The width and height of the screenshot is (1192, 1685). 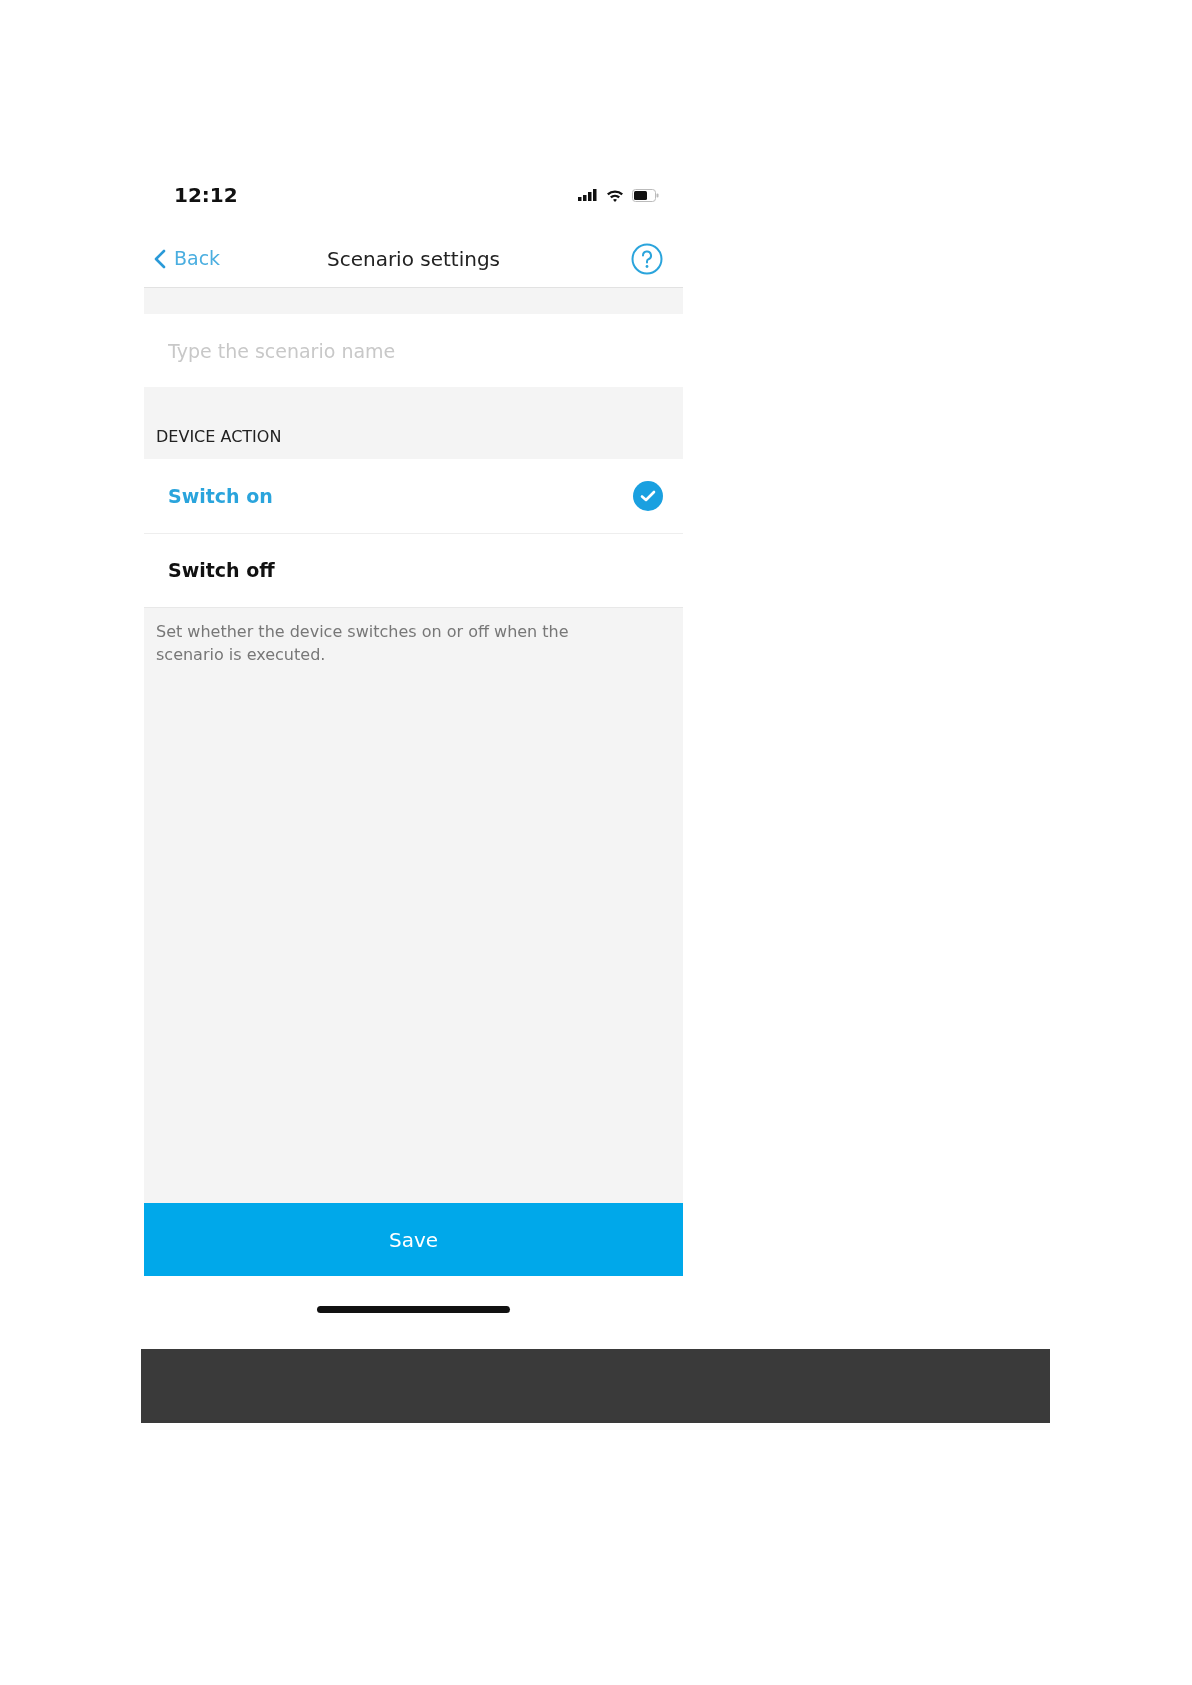 I want to click on back-button: Back, so click(x=187, y=258).